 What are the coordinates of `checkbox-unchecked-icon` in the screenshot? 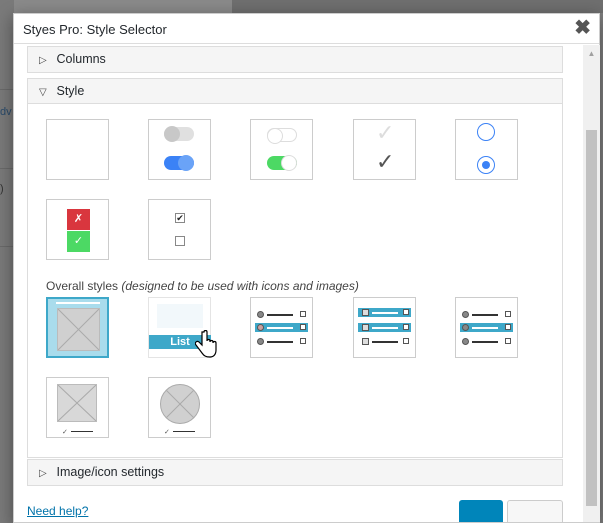 It's located at (180, 241).